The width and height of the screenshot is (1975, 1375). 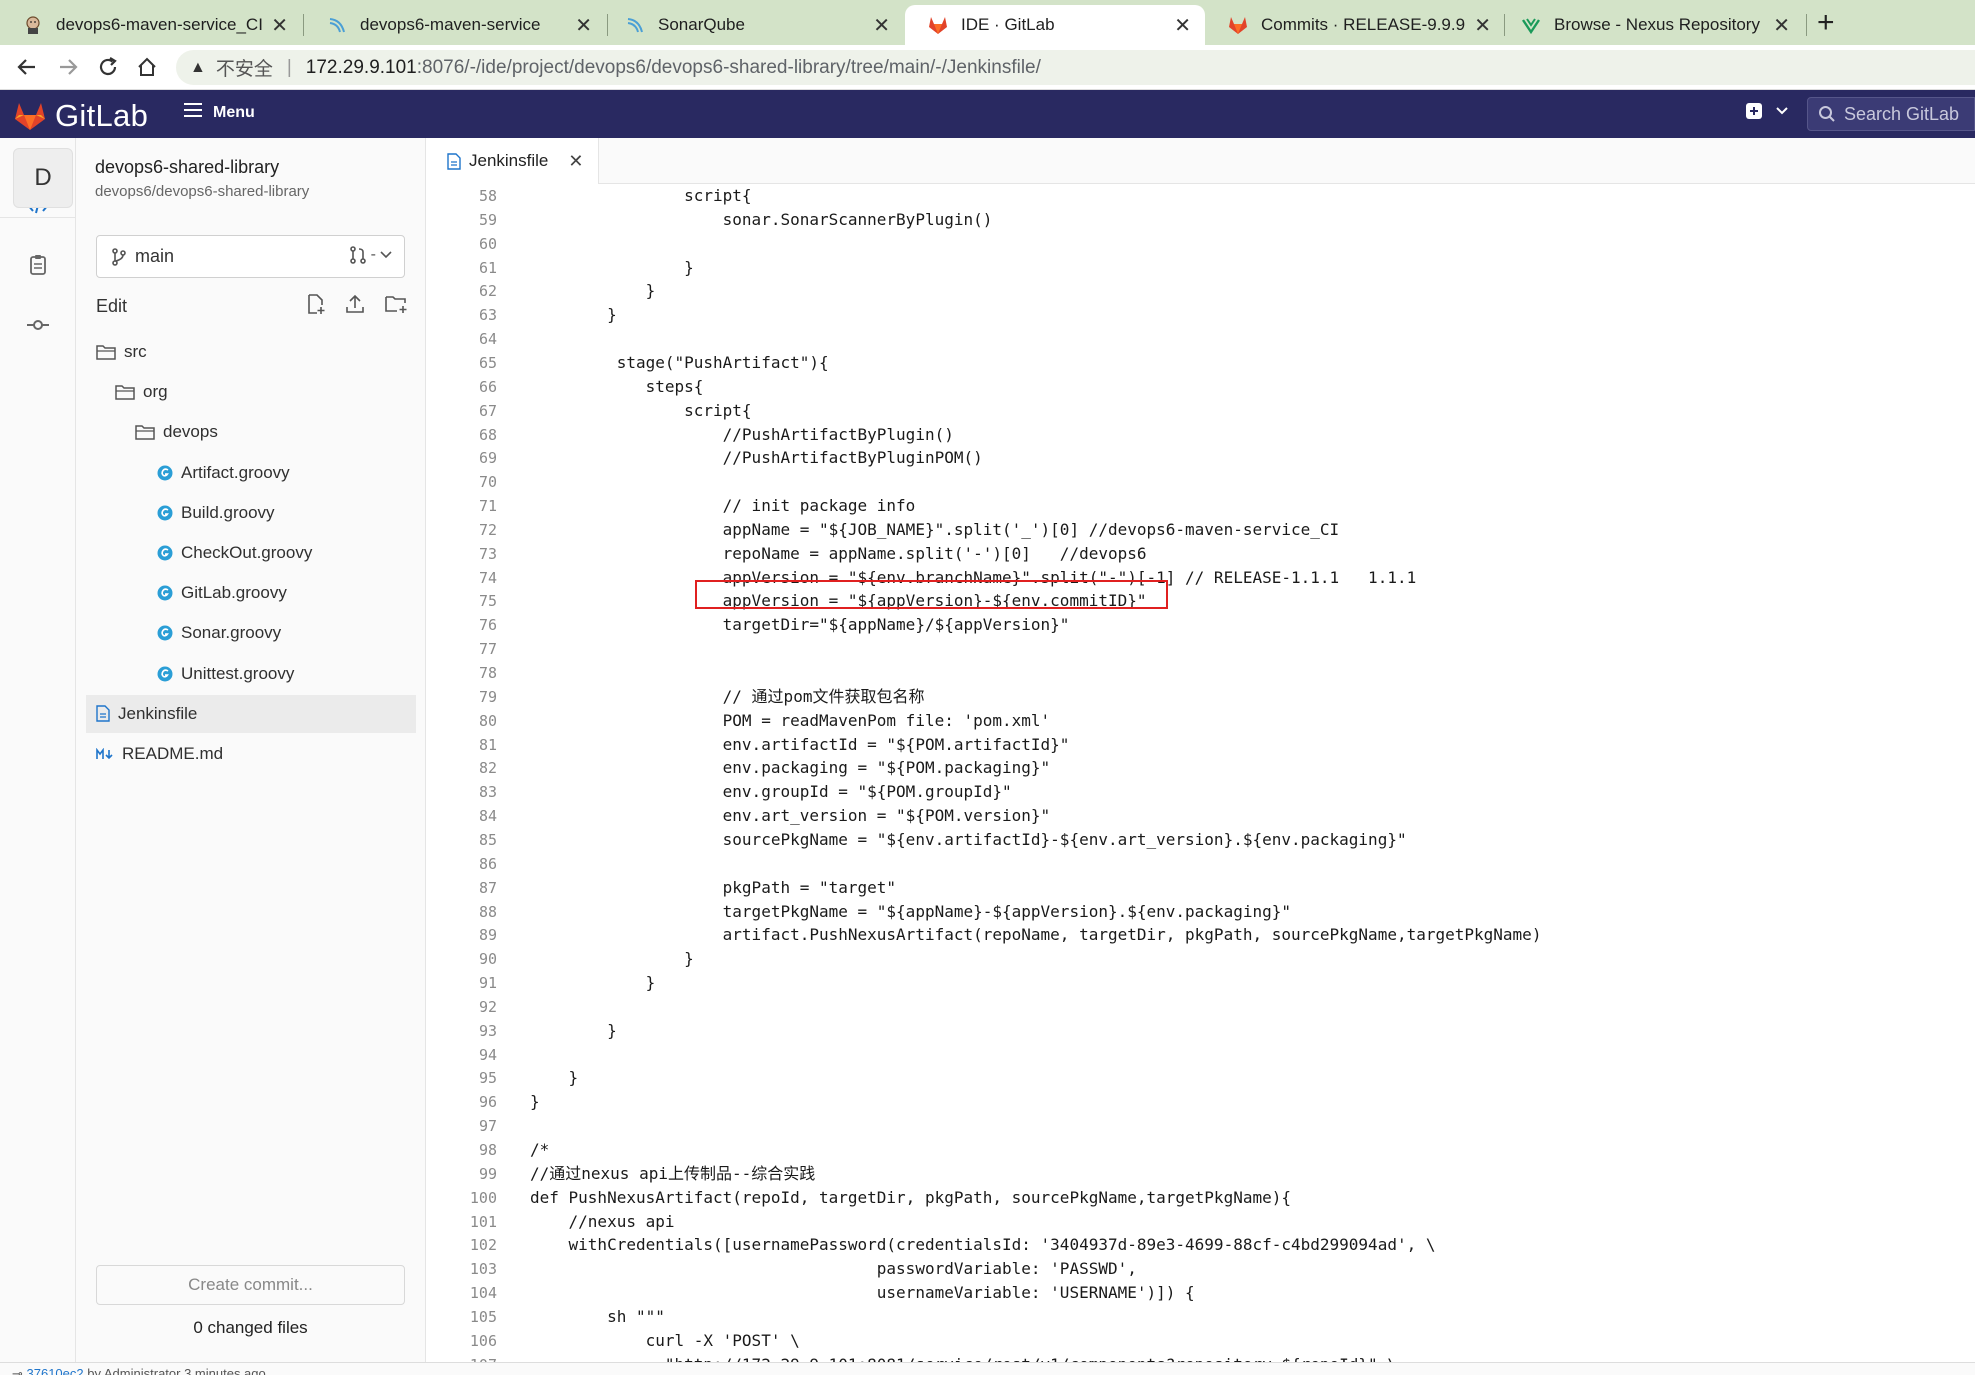 I want to click on tree-item-checkout-groovy: CheckOut.groovy, so click(x=234, y=553).